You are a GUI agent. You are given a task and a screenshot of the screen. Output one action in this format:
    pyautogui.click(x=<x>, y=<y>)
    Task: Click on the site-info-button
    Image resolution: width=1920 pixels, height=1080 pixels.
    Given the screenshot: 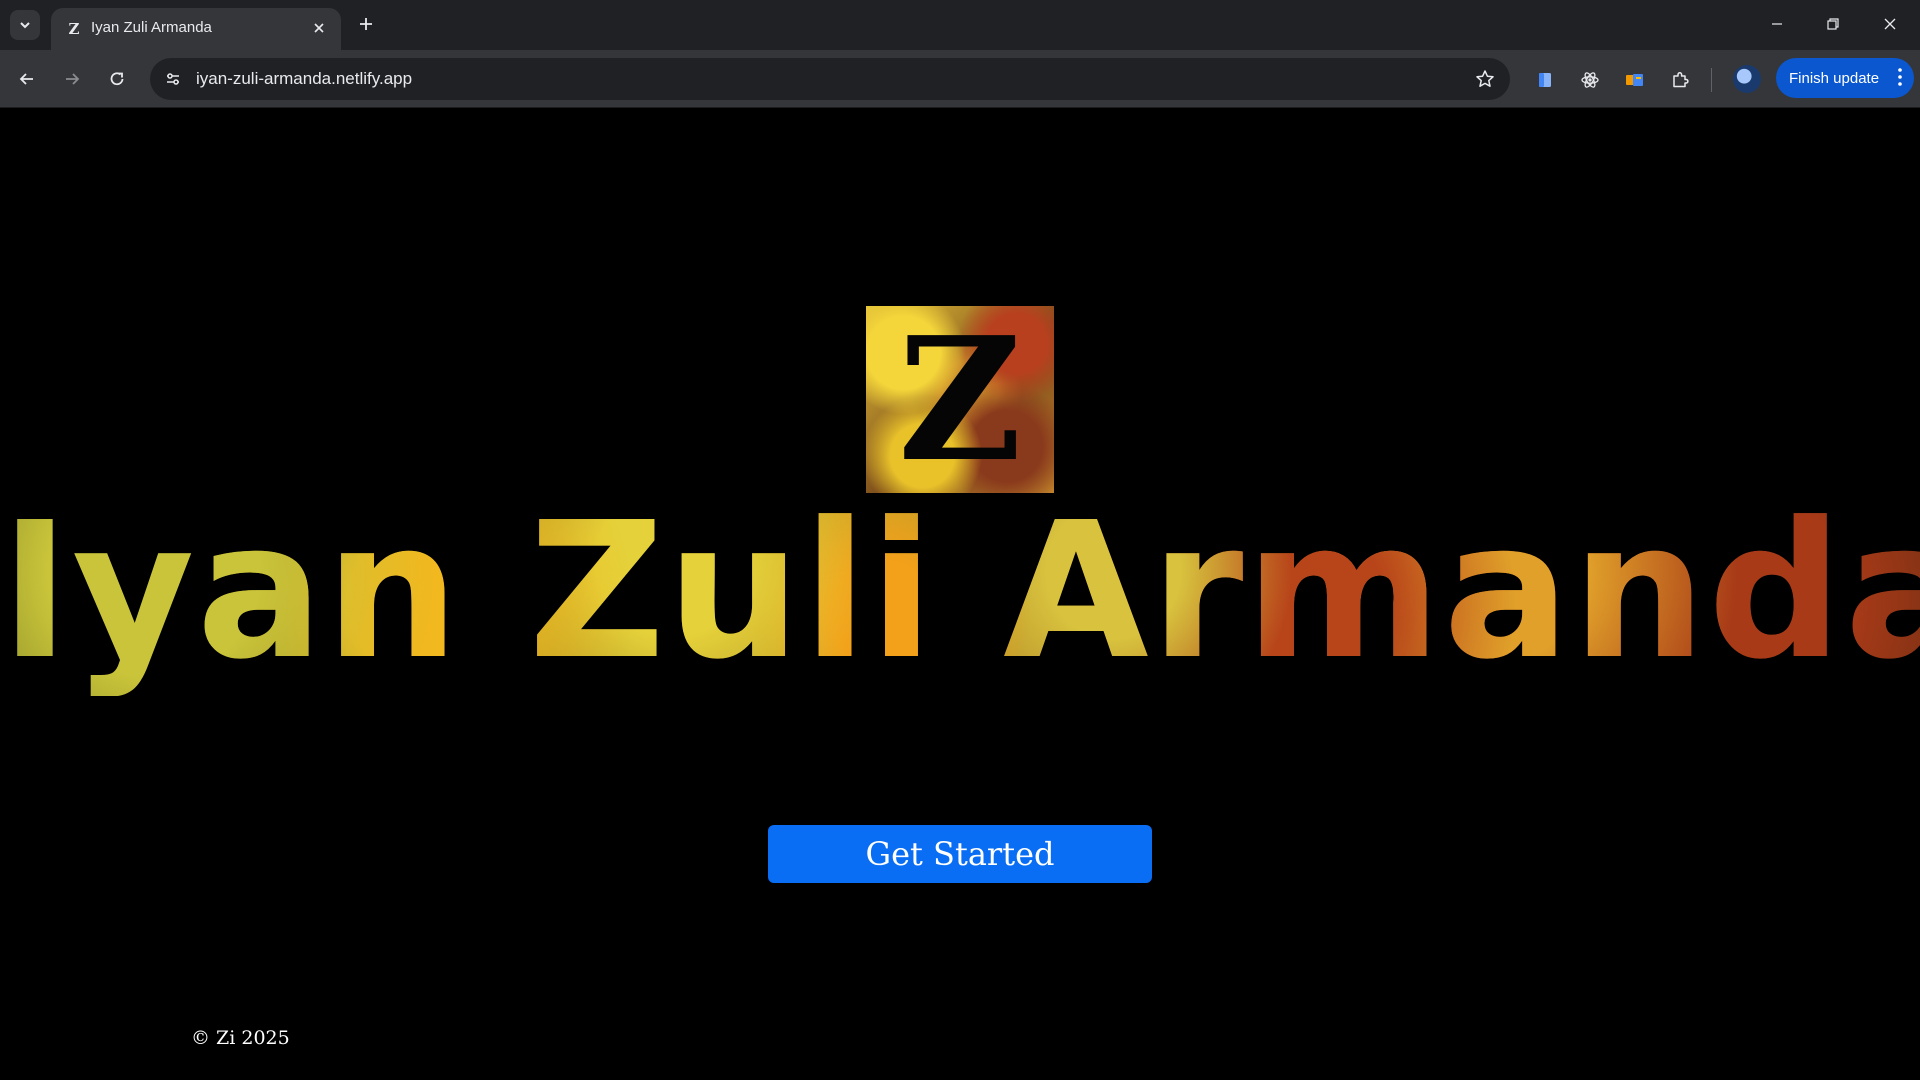 What is the action you would take?
    pyautogui.click(x=173, y=79)
    